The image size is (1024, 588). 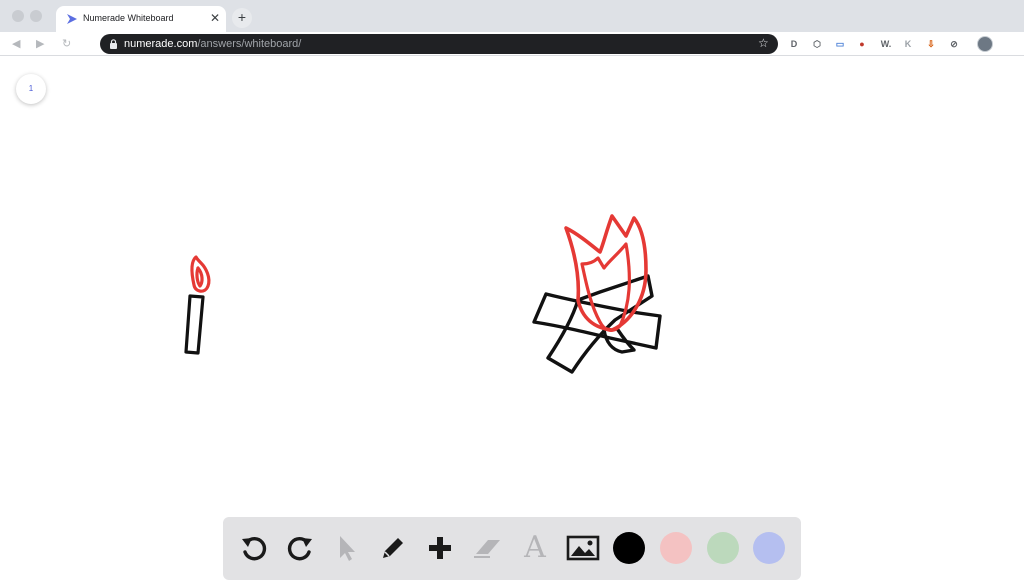 I want to click on pointer-tool-button, so click(x=346, y=548).